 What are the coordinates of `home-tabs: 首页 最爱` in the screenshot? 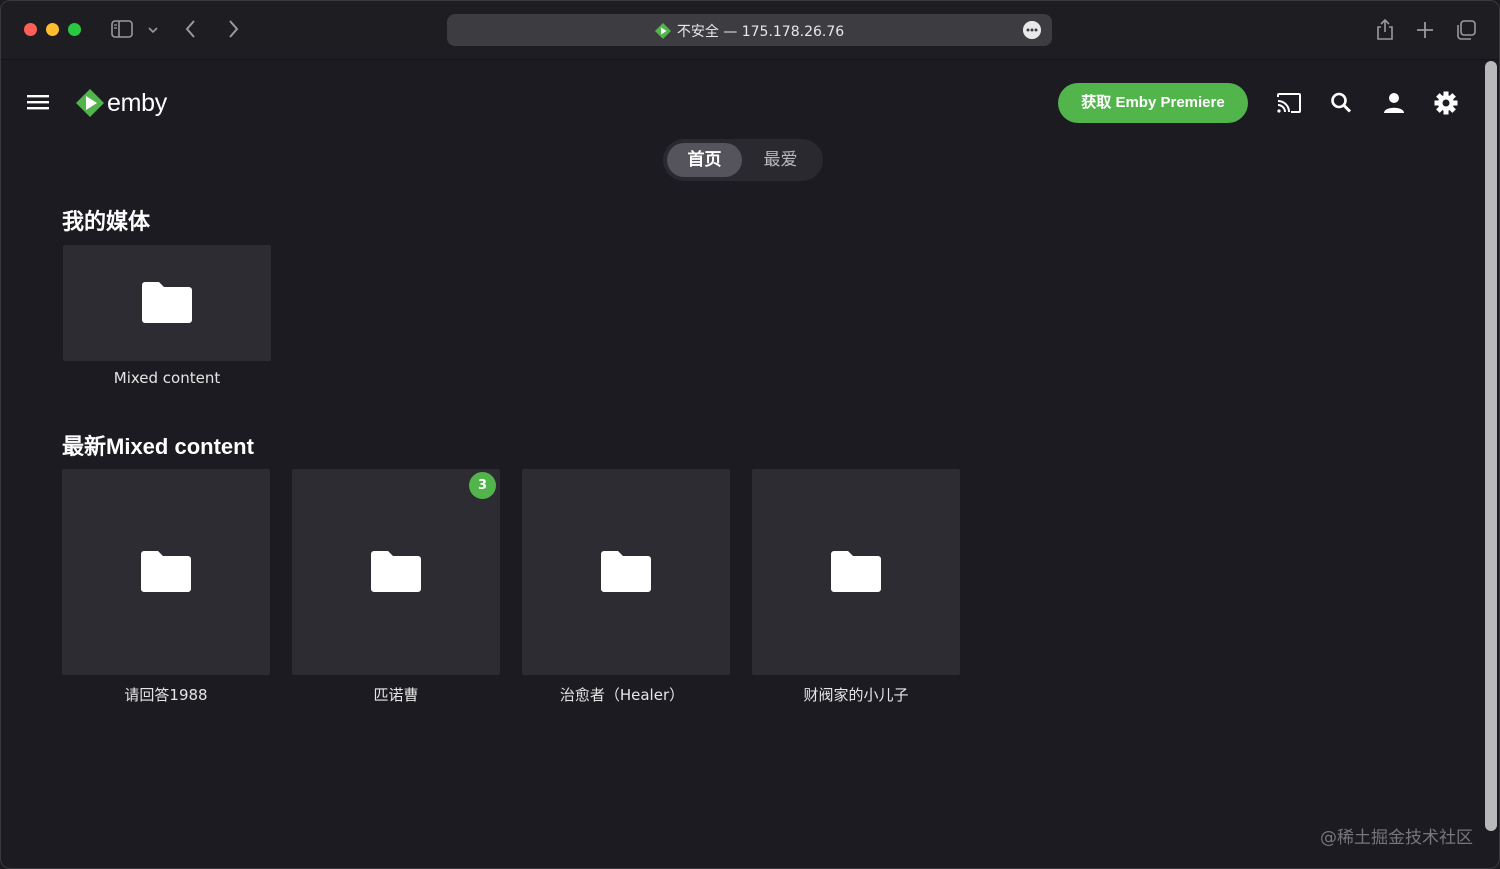 It's located at (743, 160).